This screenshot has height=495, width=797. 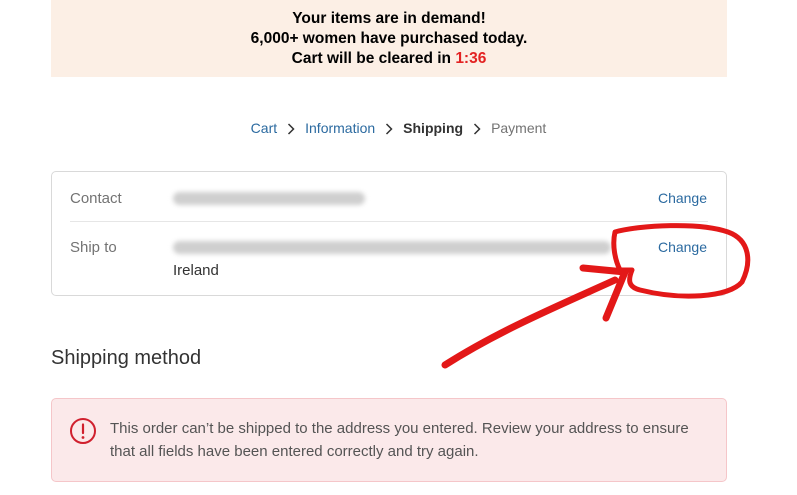 What do you see at coordinates (389, 221) in the screenshot?
I see `row-divider` at bounding box center [389, 221].